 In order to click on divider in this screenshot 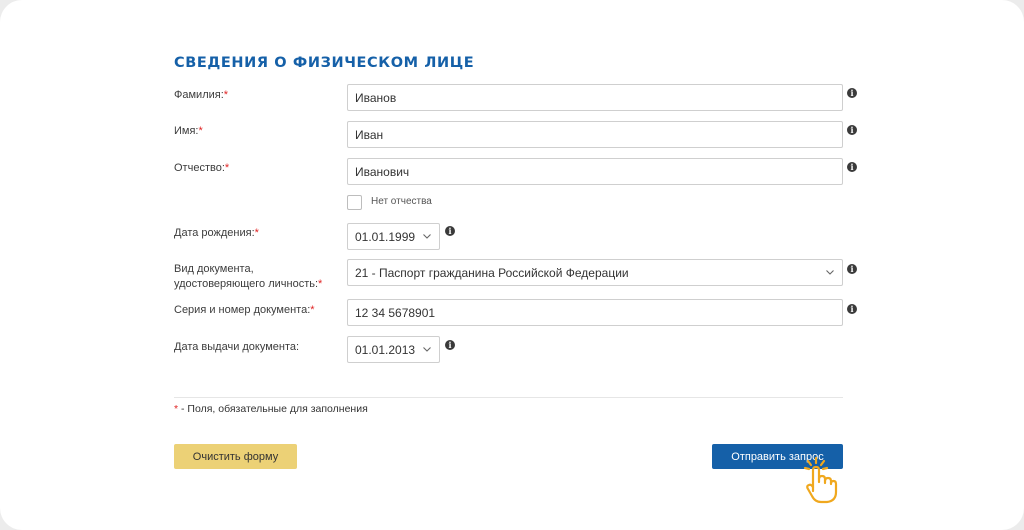, I will do `click(508, 397)`.